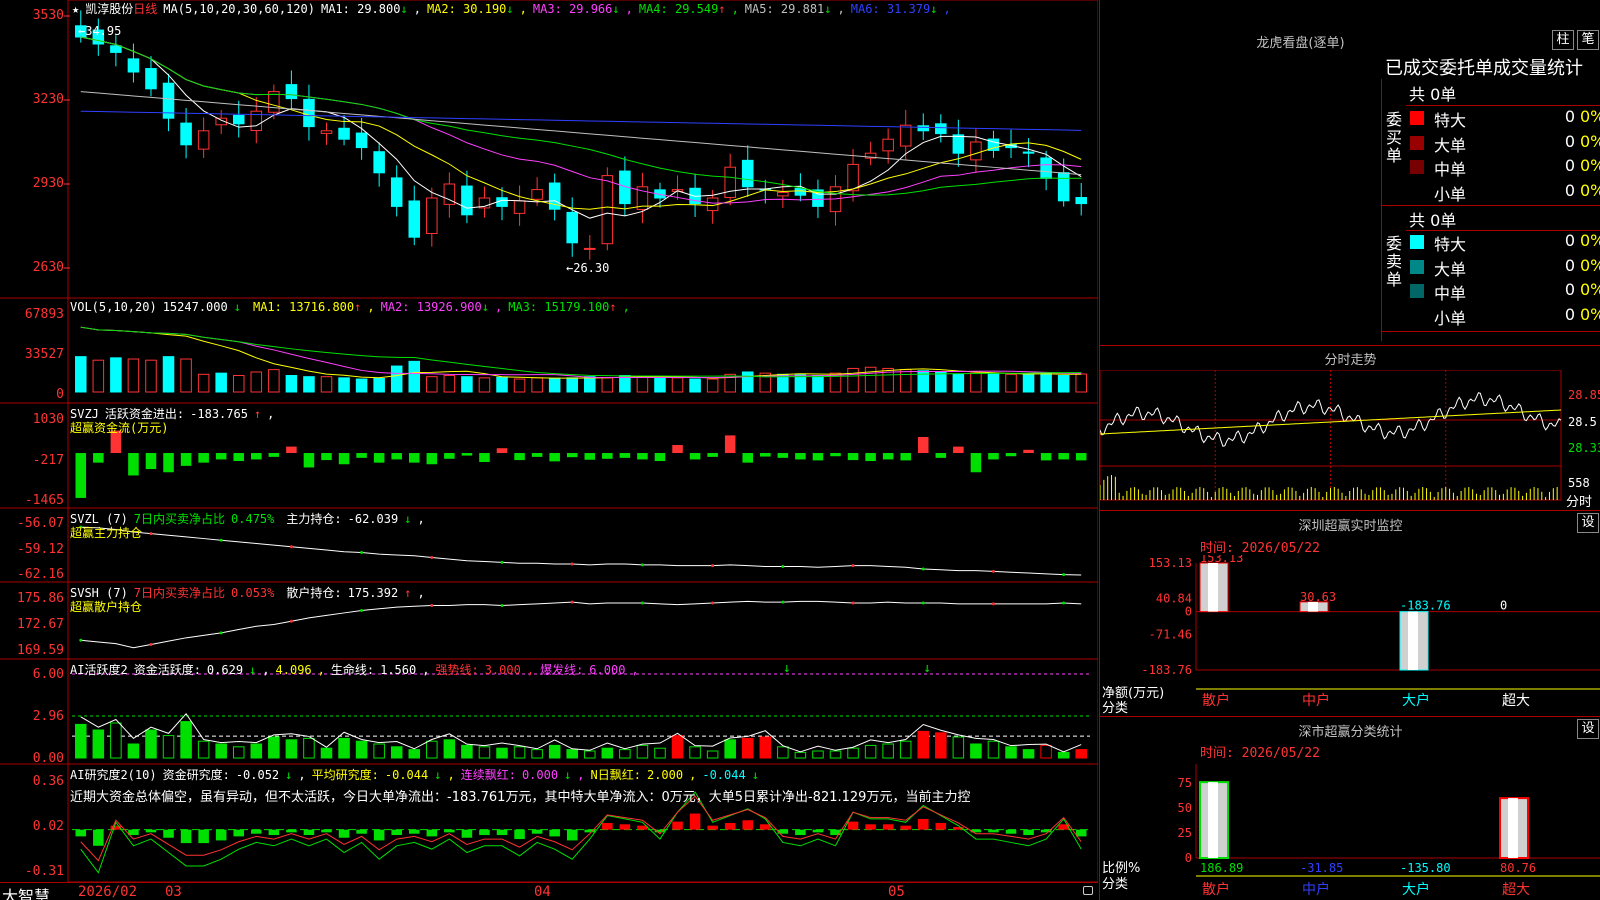 This screenshot has width=1600, height=900. What do you see at coordinates (581, 352) in the screenshot?
I see `vol-ma10-line` at bounding box center [581, 352].